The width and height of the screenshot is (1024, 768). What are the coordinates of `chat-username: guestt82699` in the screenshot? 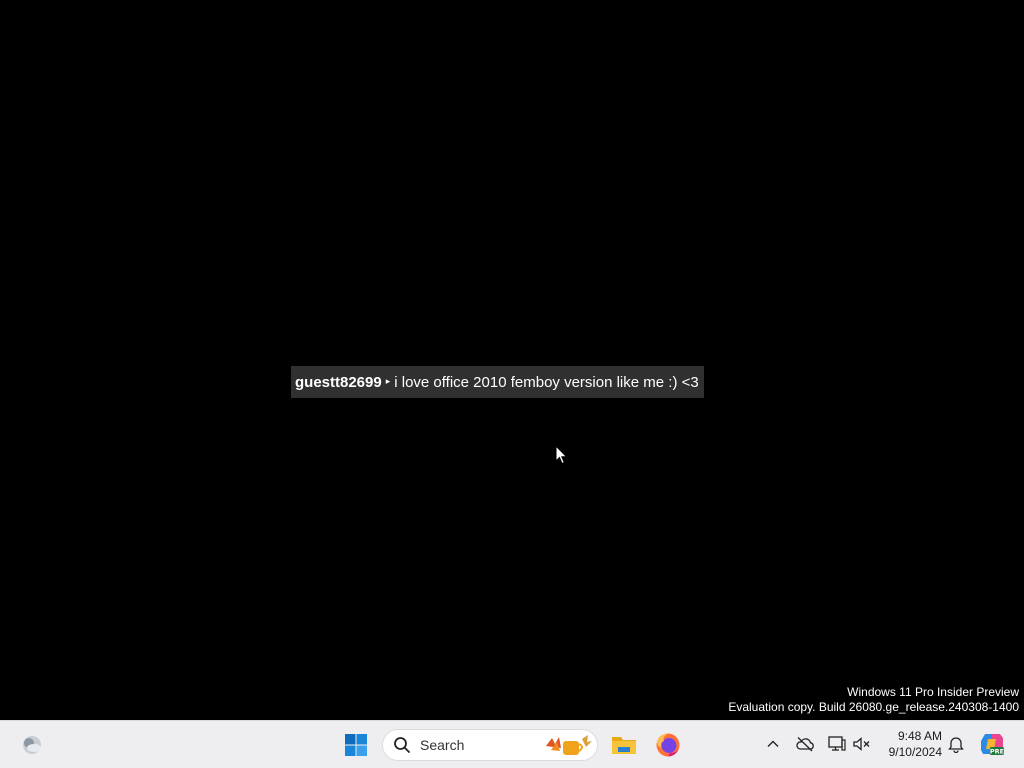 It's located at (338, 382).